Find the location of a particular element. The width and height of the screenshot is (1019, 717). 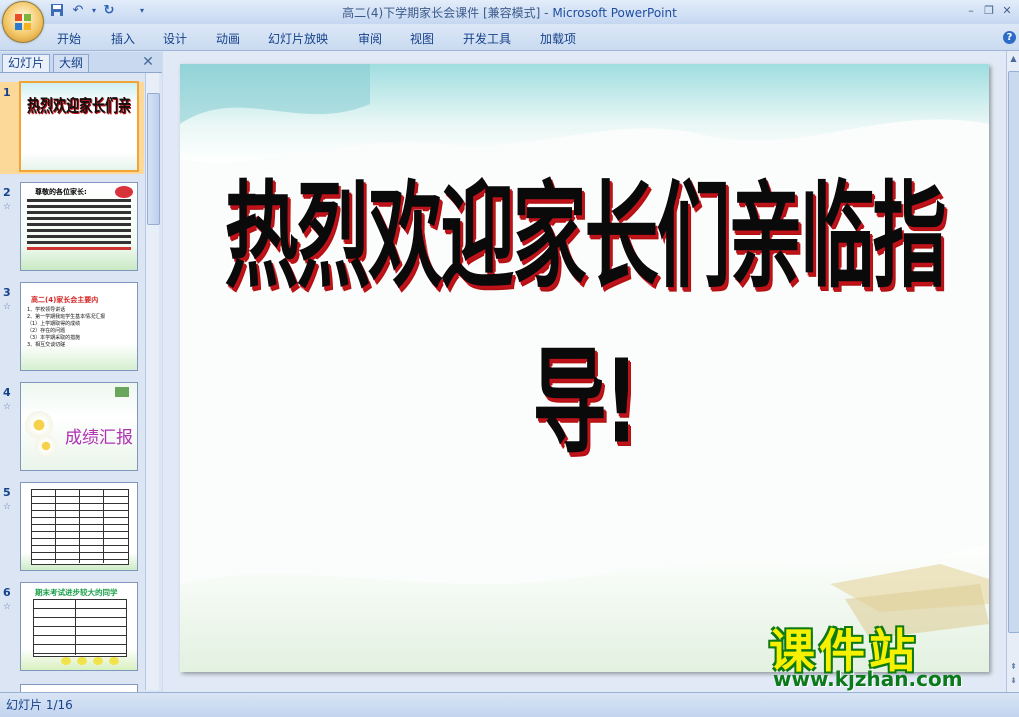

watermark: 课件站 www.kjzhan.com is located at coordinates (885, 653).